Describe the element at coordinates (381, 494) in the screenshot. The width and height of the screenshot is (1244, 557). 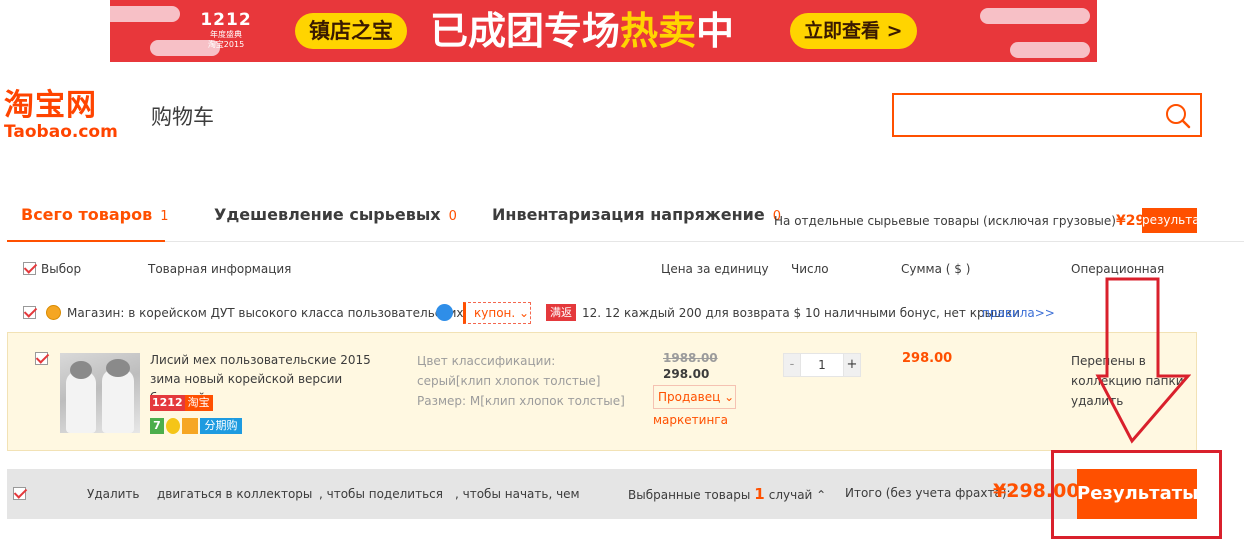
I see `share-link: , чтобы поделиться` at that location.